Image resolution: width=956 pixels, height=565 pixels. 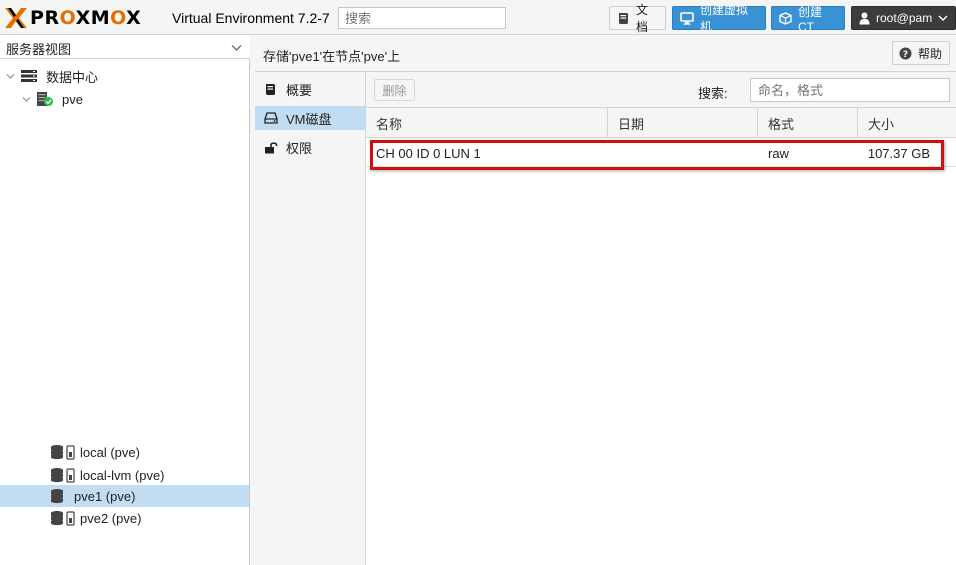 I want to click on proxmox-logo: PROXMOX, so click(x=72, y=18).